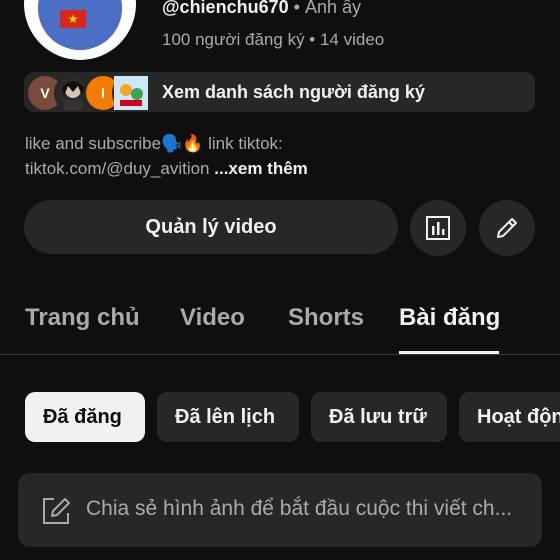 The height and width of the screenshot is (560, 560). Describe the element at coordinates (131, 93) in the screenshot. I see `subscriber-avatar-cartoon` at that location.